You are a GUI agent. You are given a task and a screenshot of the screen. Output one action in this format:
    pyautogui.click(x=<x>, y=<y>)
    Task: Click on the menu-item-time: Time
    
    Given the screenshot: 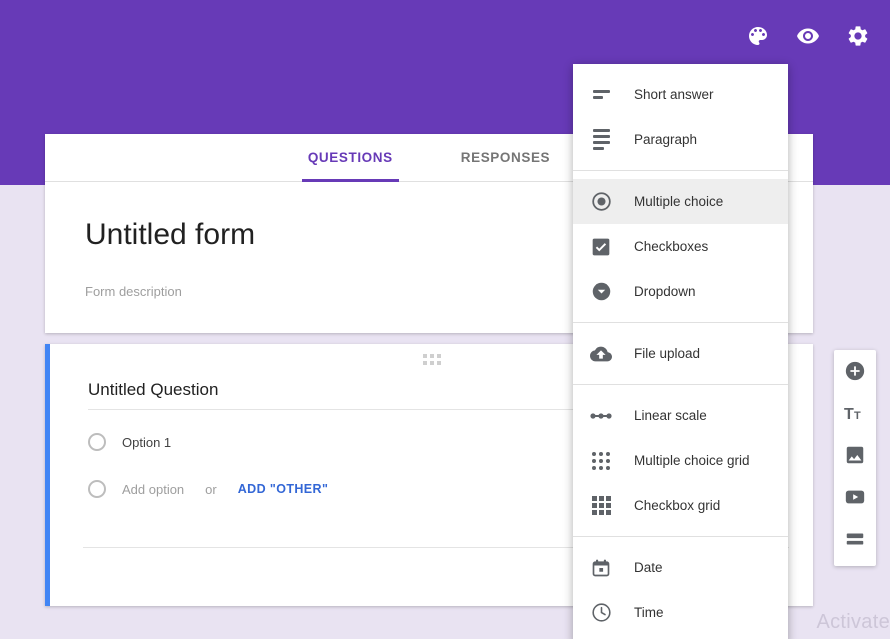 What is the action you would take?
    pyautogui.click(x=680, y=612)
    